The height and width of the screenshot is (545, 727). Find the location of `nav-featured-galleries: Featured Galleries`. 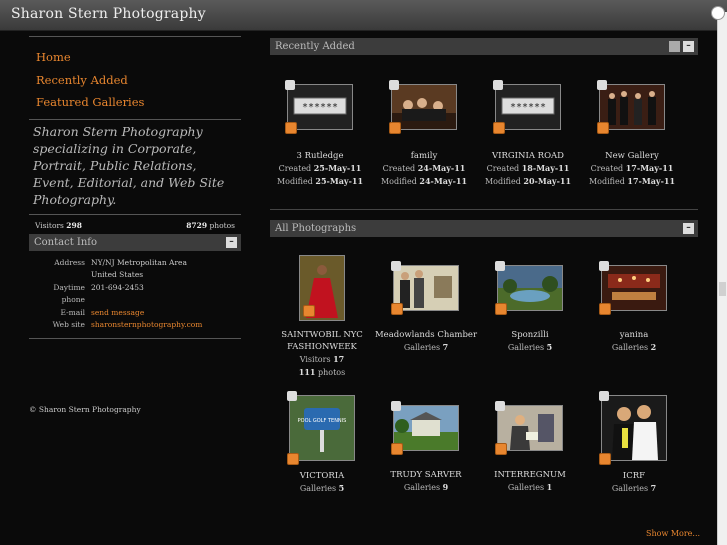

nav-featured-galleries: Featured Galleries is located at coordinates (135, 102).